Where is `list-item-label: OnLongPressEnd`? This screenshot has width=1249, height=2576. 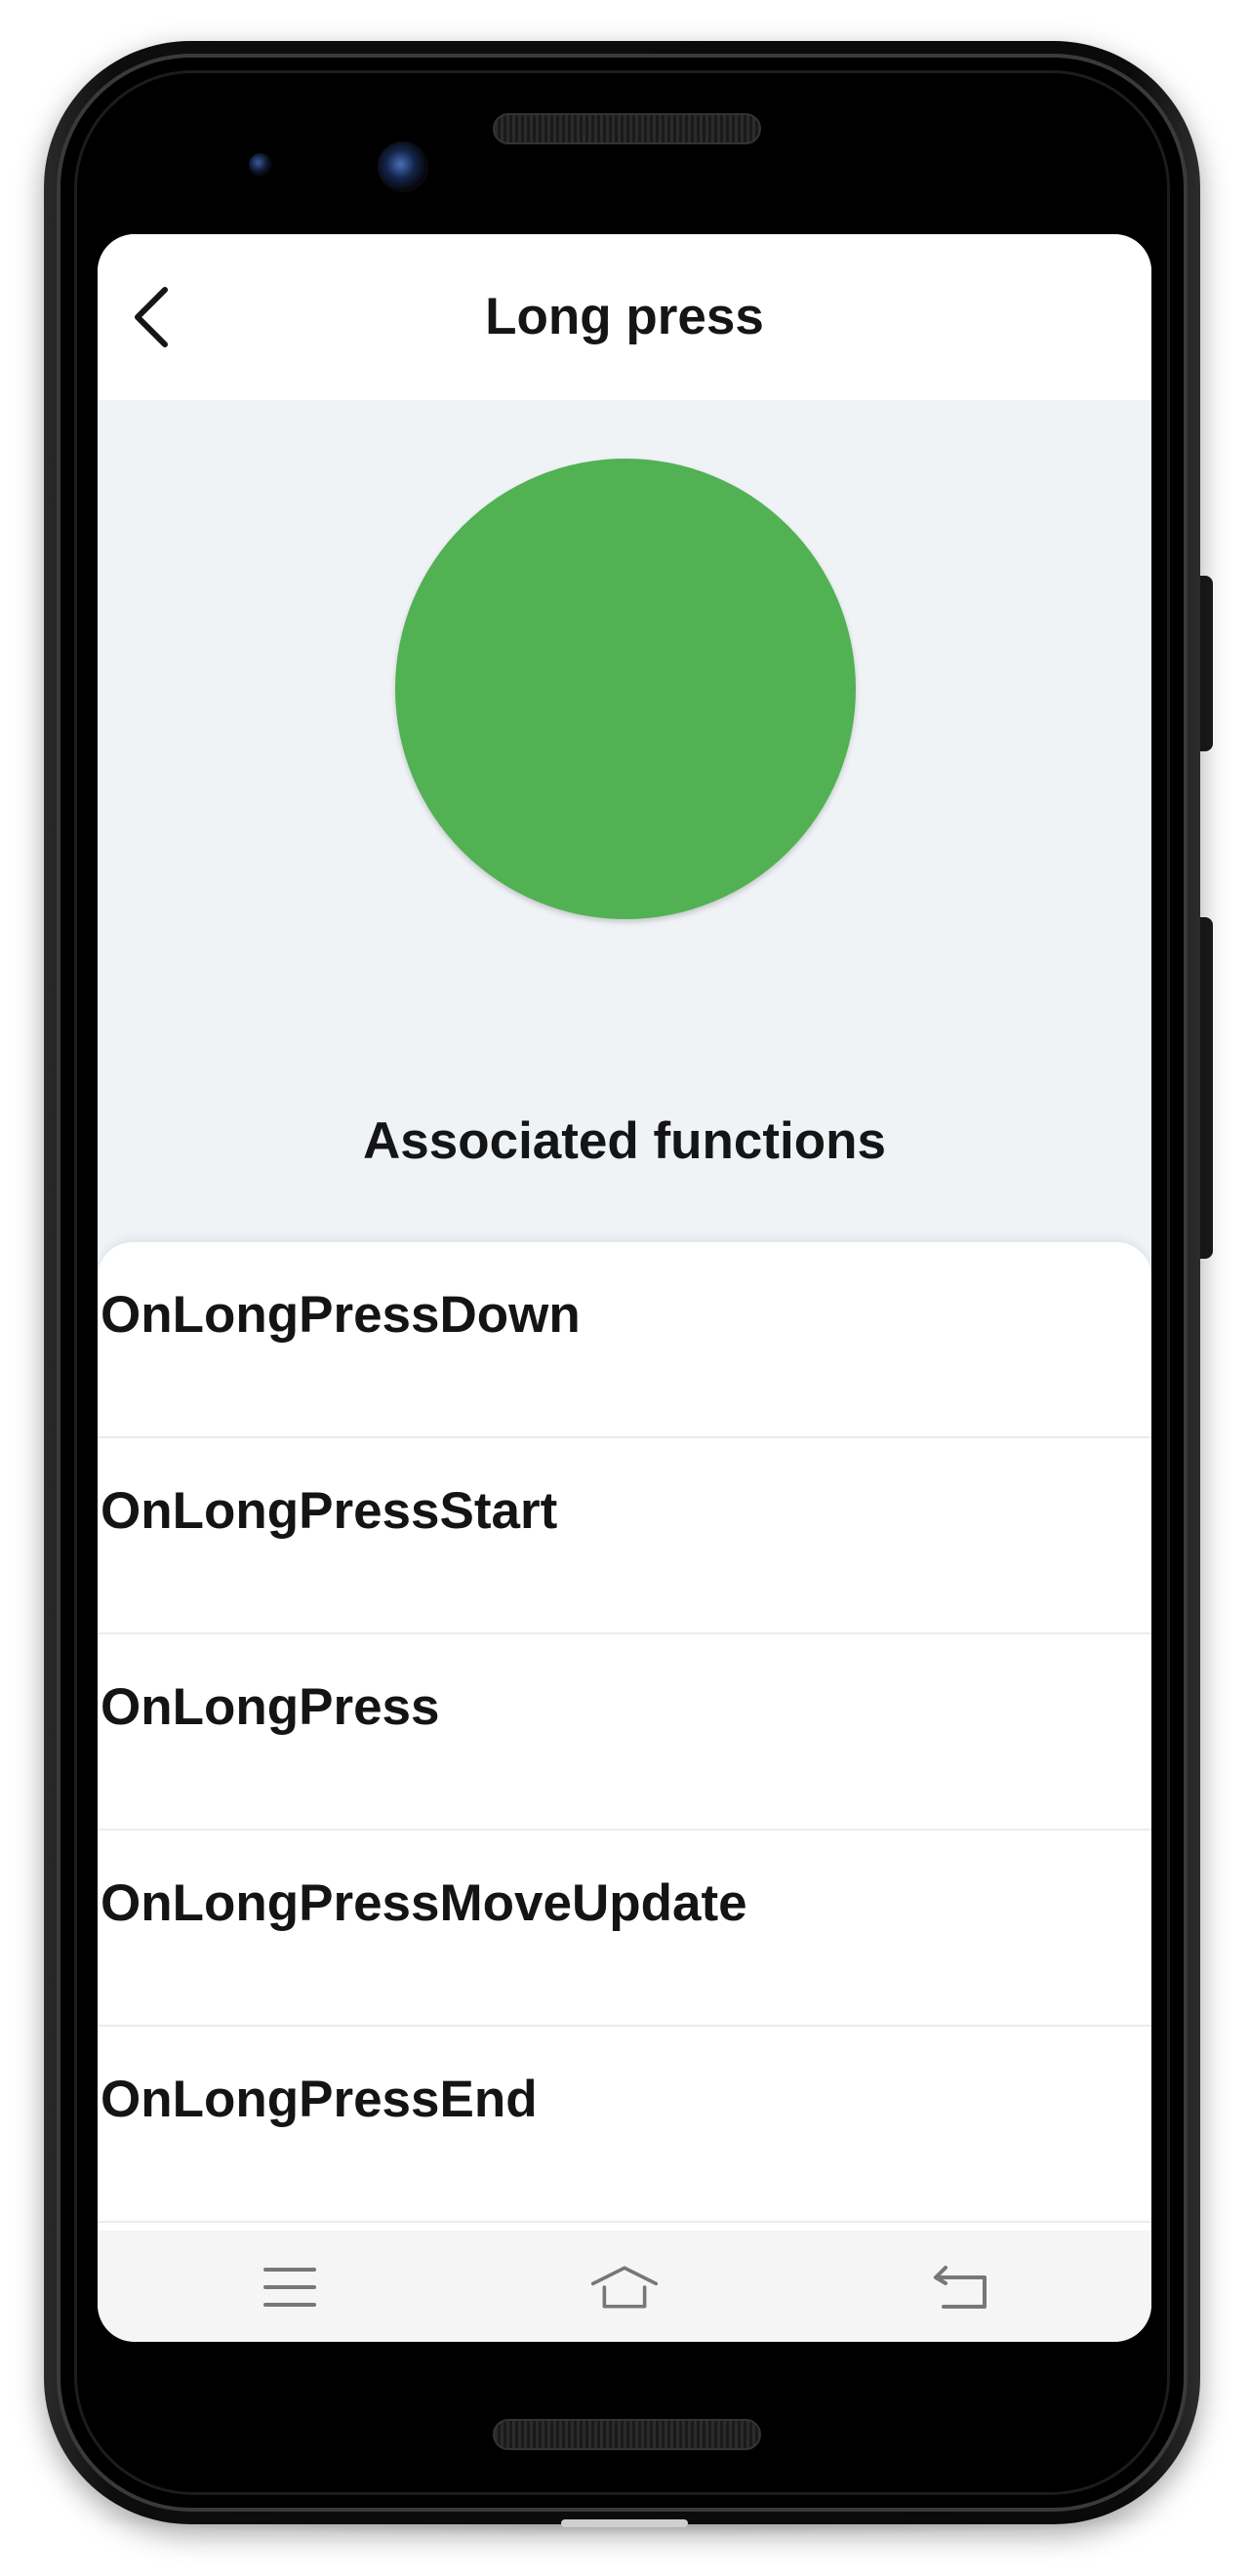 list-item-label: OnLongPressEnd is located at coordinates (319, 2099).